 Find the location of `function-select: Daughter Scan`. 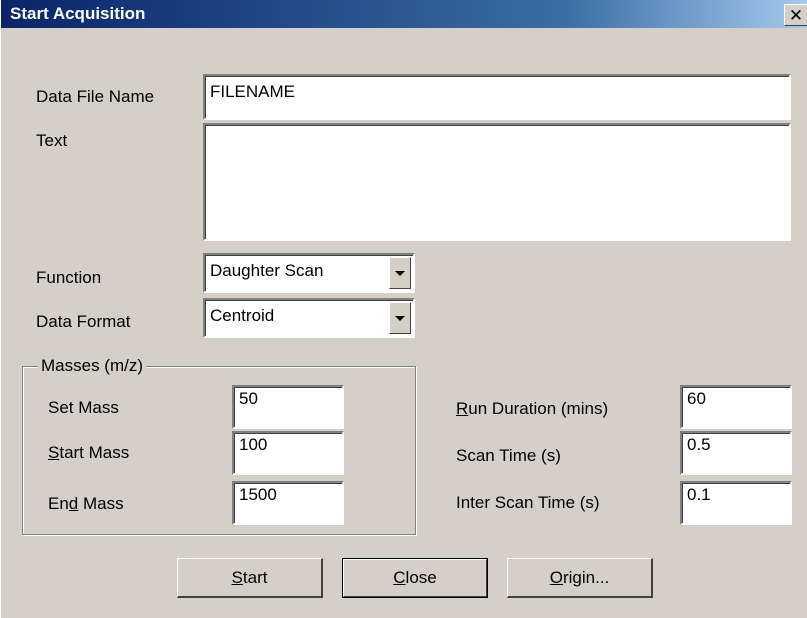

function-select: Daughter Scan is located at coordinates (309, 273).